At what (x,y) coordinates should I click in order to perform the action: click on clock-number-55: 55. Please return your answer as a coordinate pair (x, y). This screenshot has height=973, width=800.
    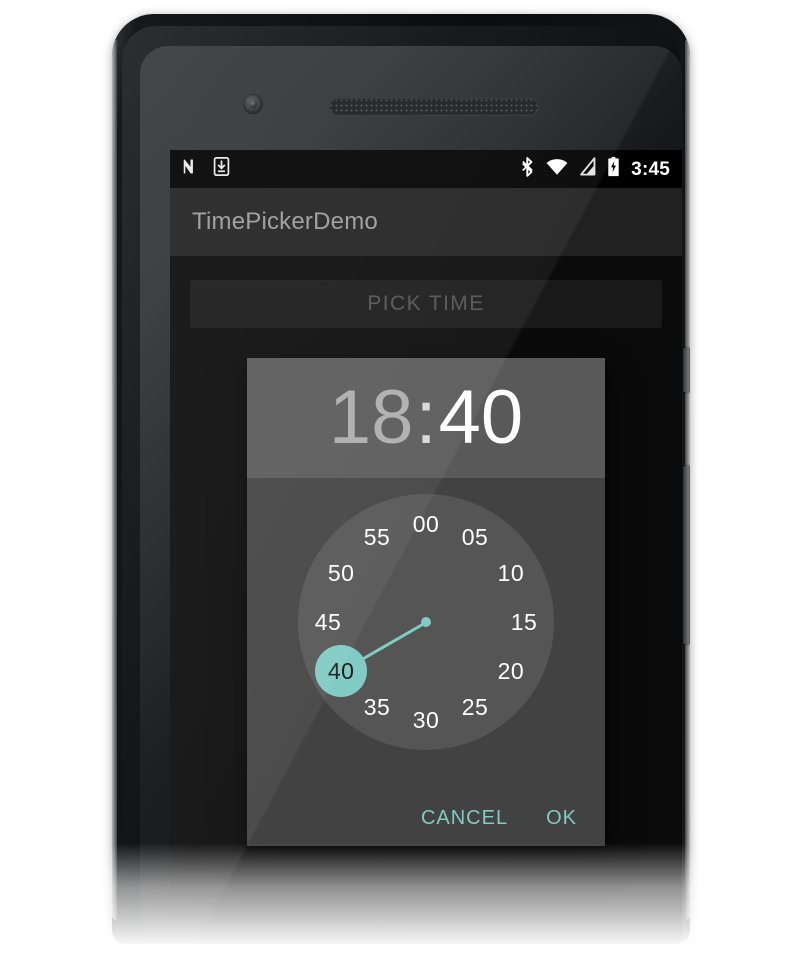
    Looking at the image, I should click on (377, 537).